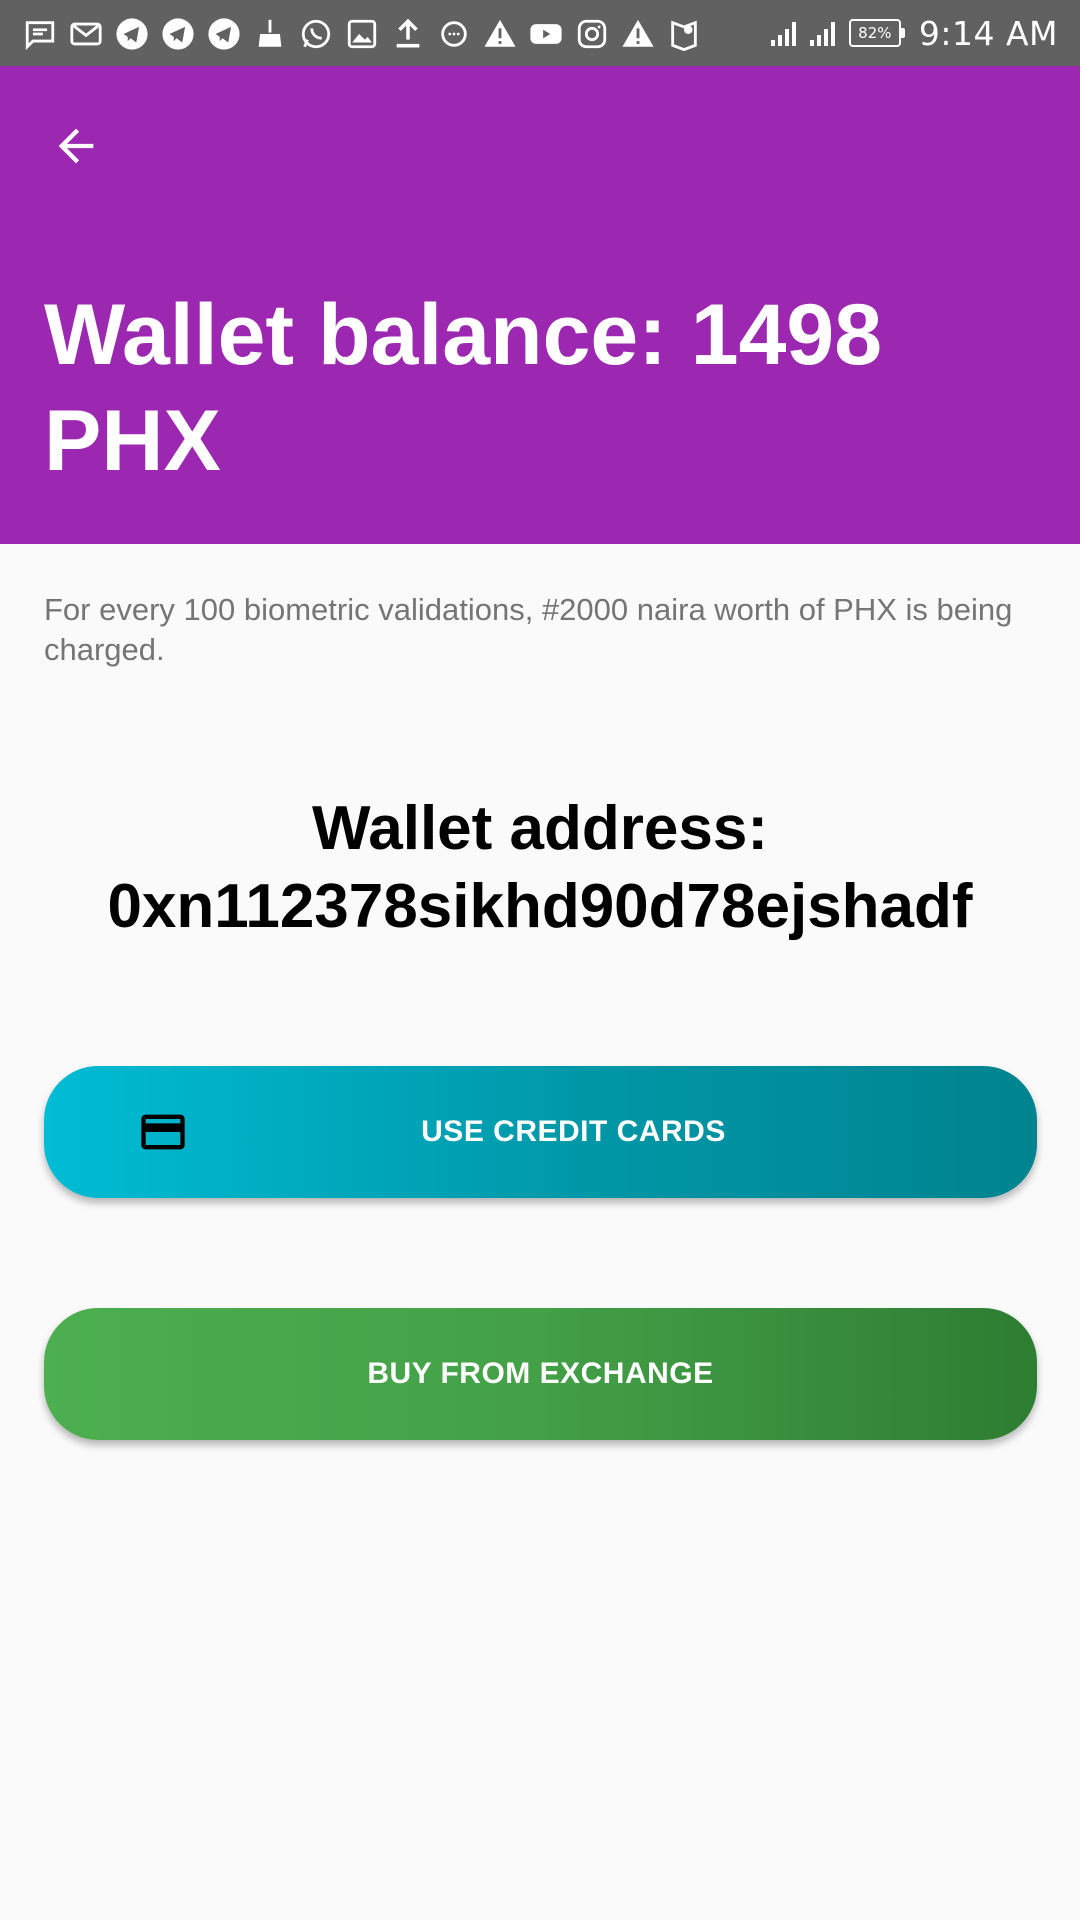  I want to click on page-title: Wallet balance: 1498 PHX, so click(463, 388).